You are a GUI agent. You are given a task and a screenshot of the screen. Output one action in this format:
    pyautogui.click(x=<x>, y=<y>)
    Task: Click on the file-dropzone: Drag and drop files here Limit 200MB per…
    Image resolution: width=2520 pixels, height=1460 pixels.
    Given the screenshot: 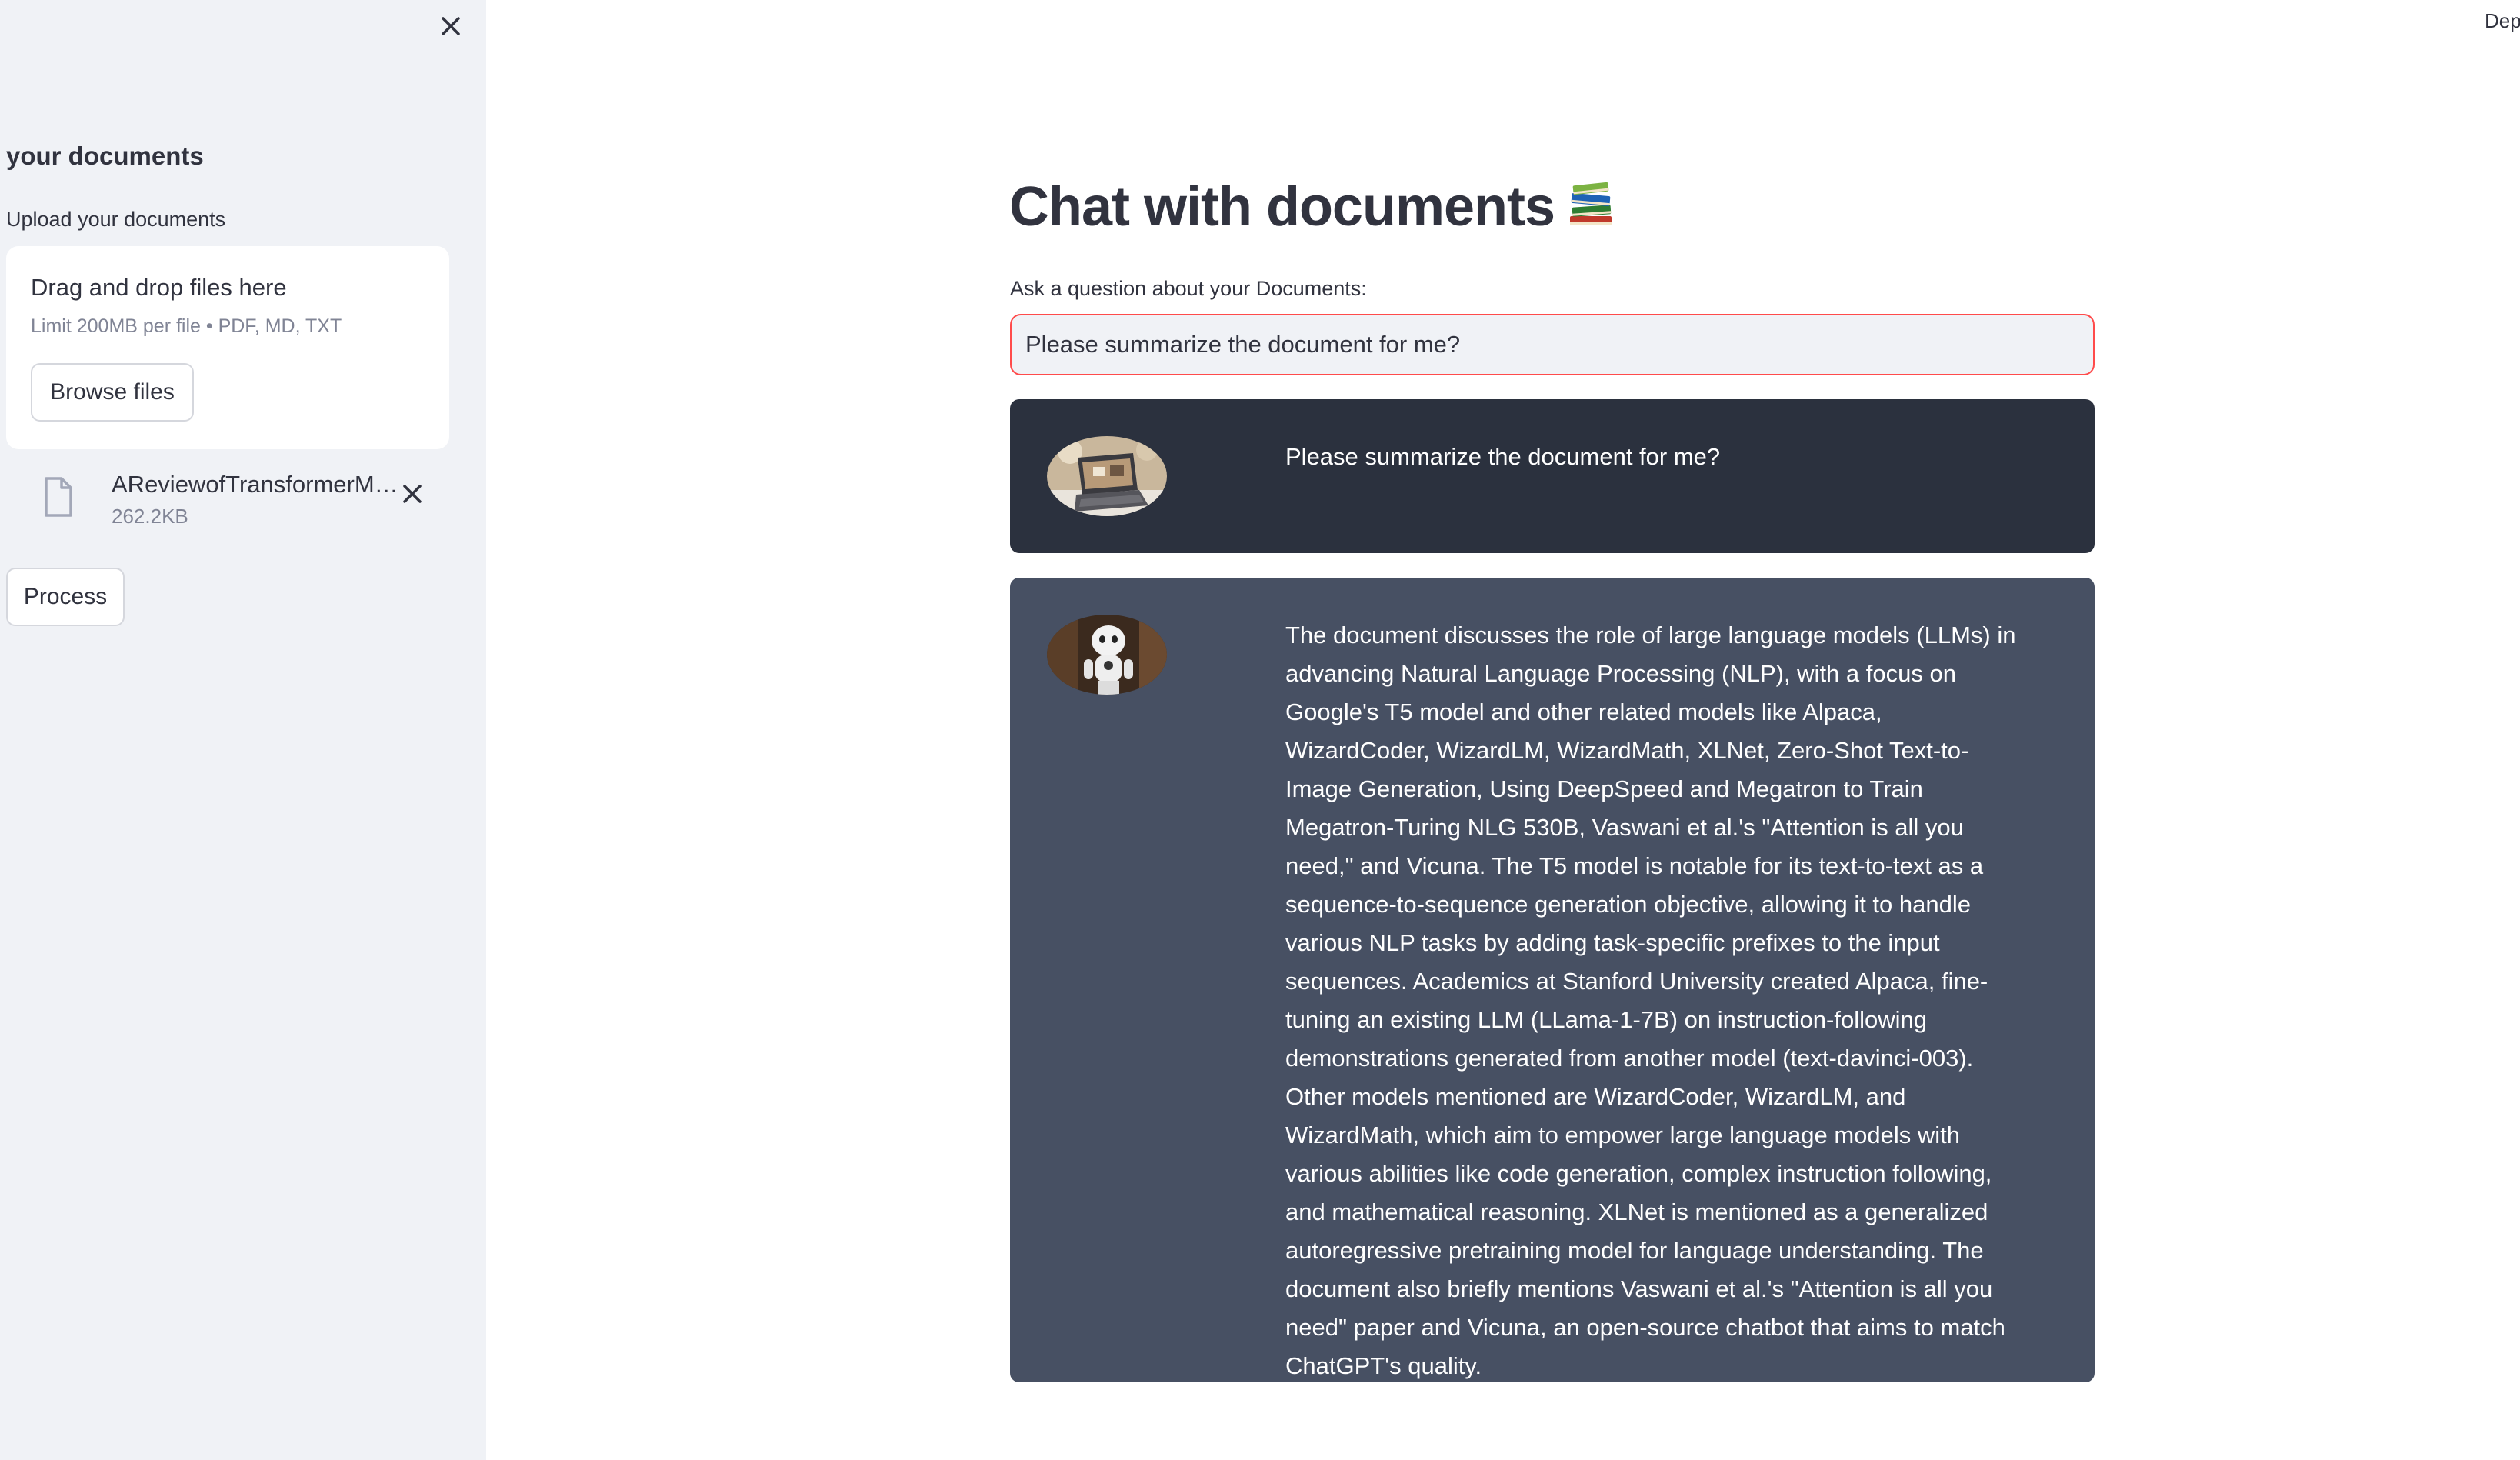 What is the action you would take?
    pyautogui.click(x=227, y=347)
    